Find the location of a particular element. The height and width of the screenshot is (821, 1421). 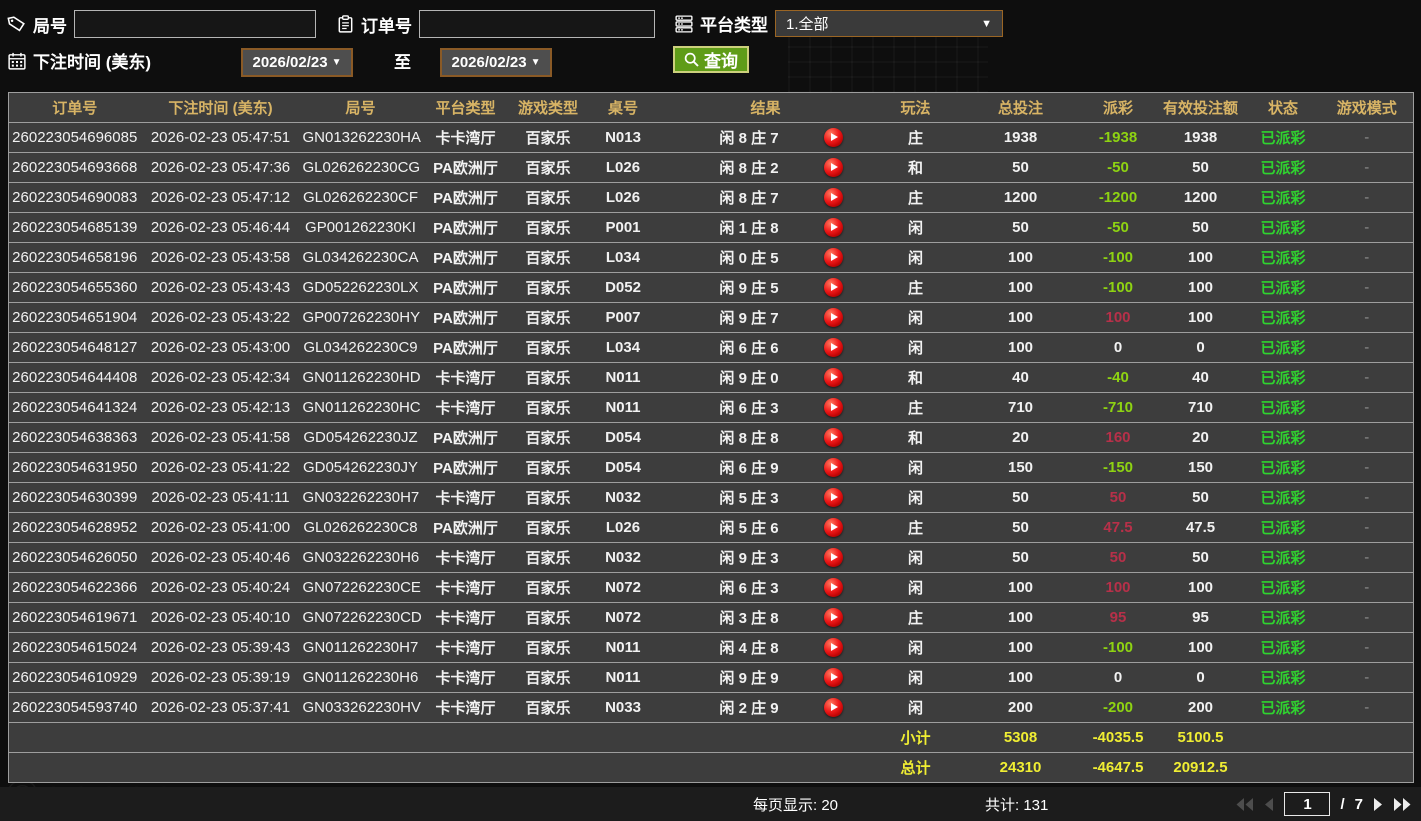

page-number-input is located at coordinates (1307, 804).